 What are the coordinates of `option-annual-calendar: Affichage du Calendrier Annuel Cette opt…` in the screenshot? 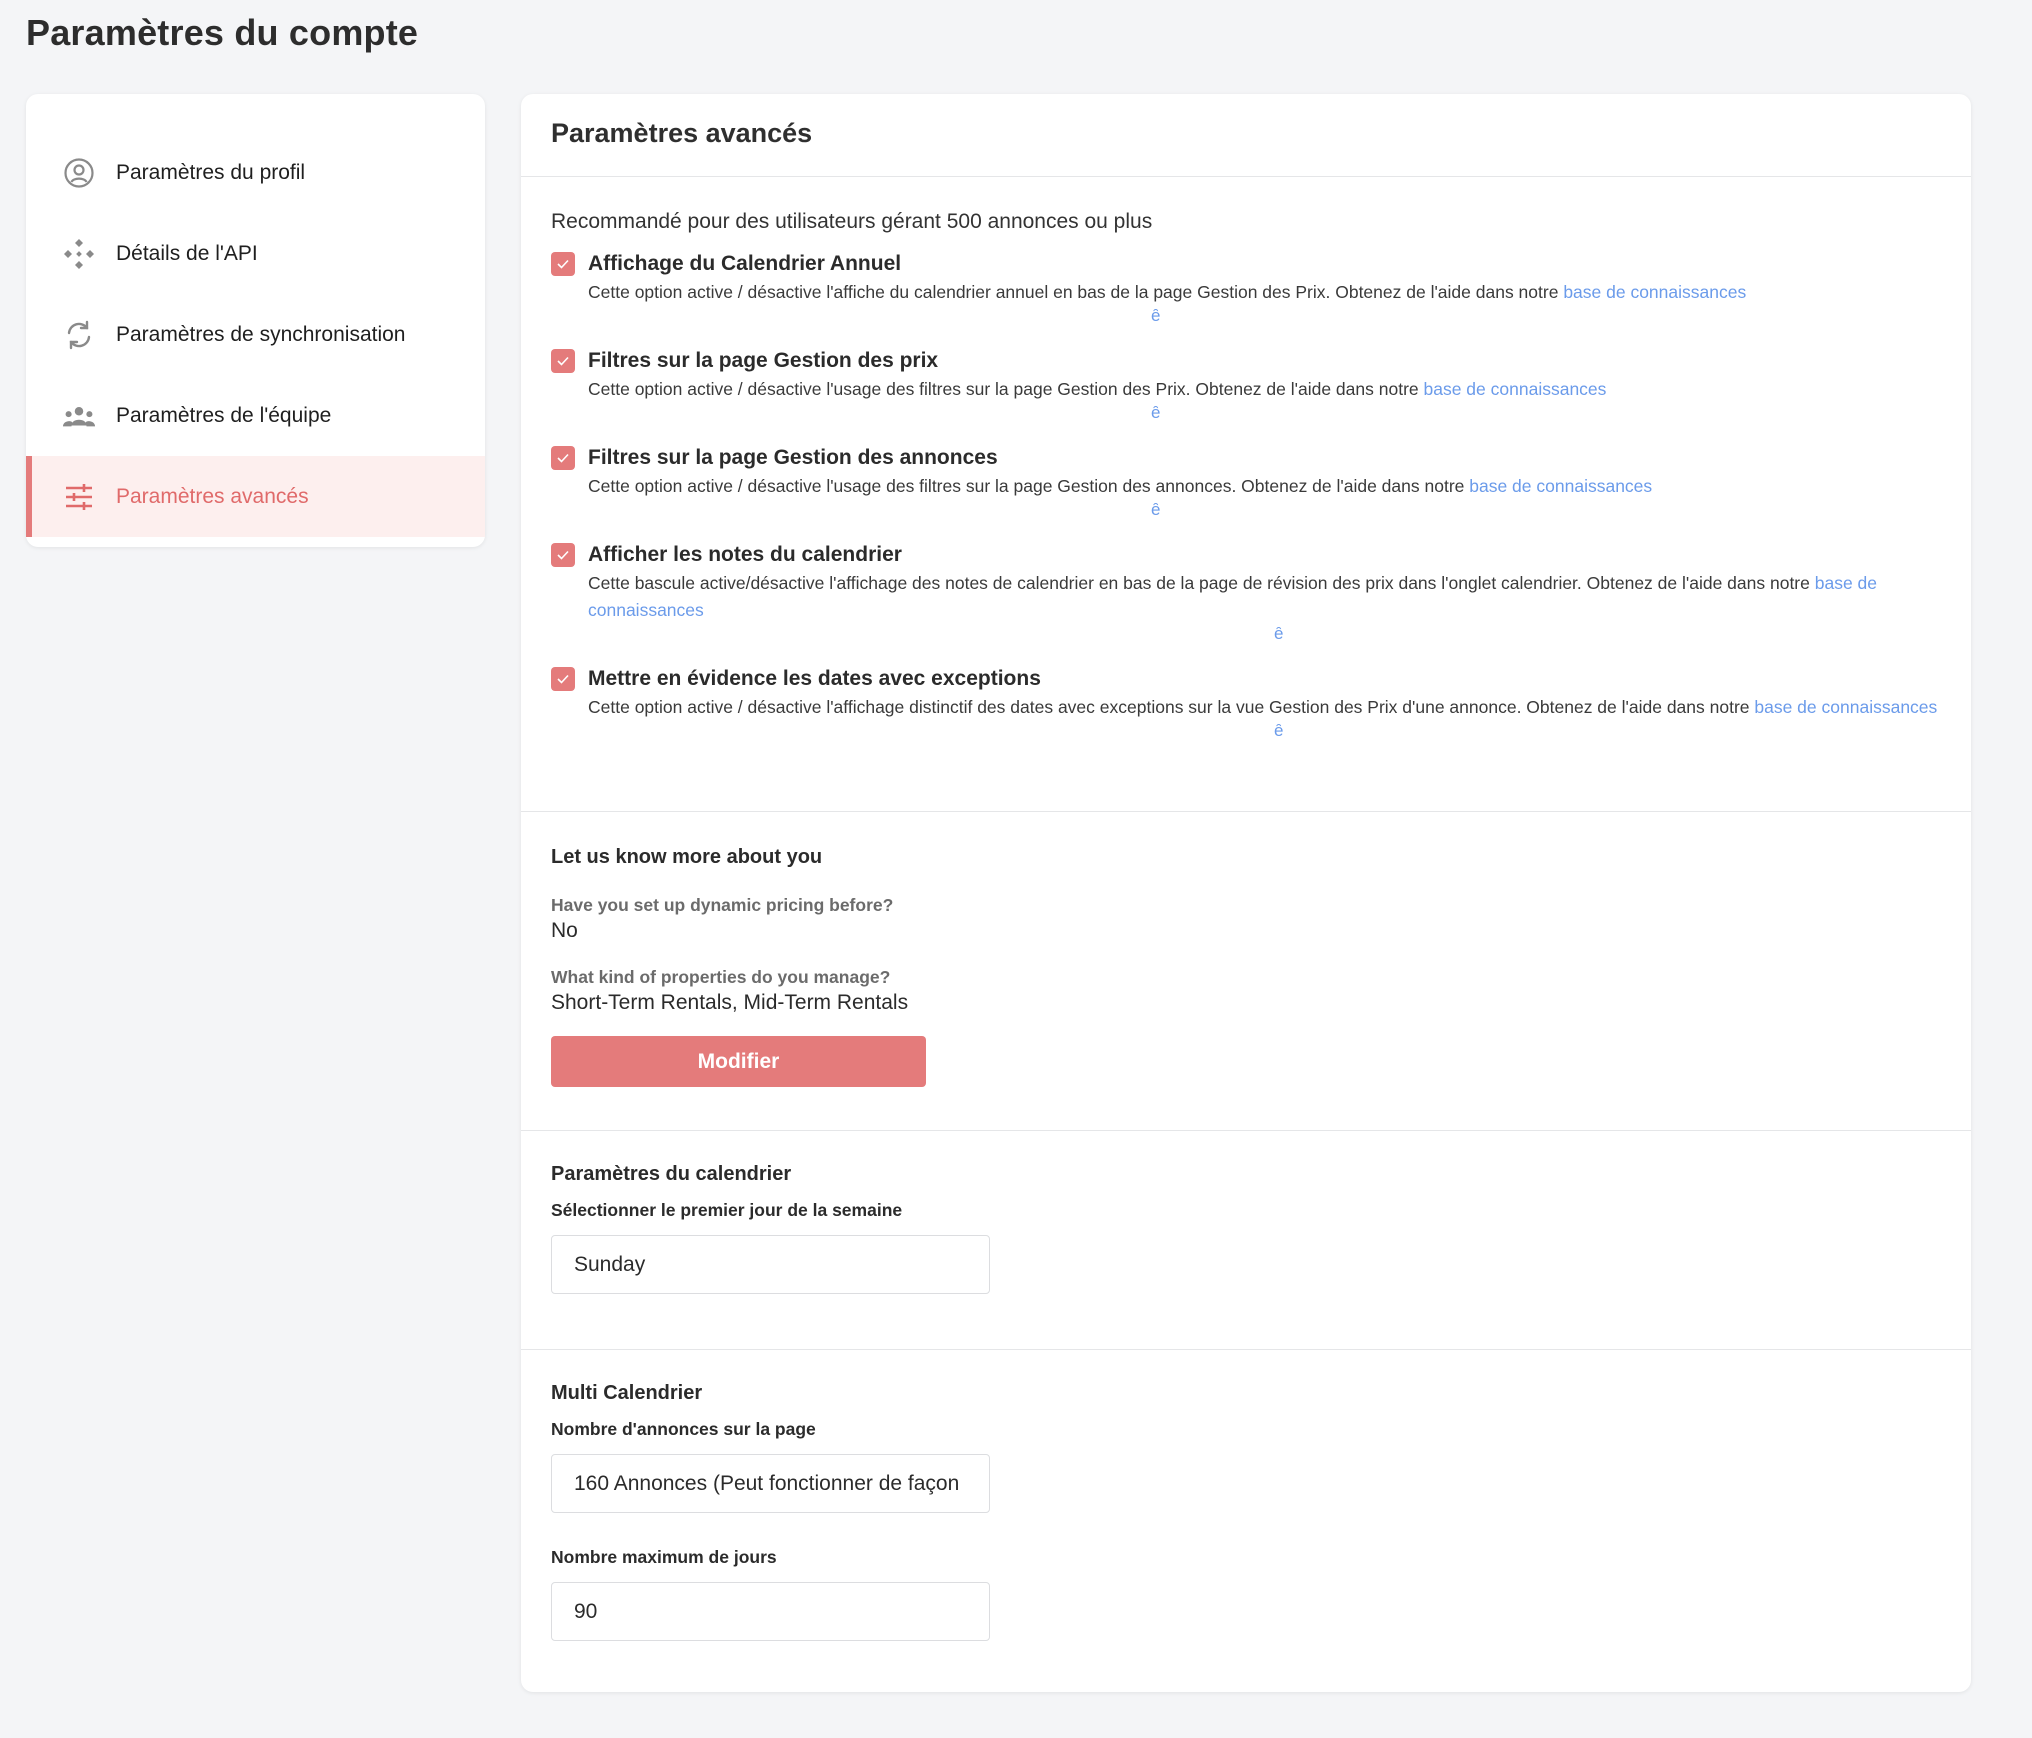 It's located at (1246, 287).